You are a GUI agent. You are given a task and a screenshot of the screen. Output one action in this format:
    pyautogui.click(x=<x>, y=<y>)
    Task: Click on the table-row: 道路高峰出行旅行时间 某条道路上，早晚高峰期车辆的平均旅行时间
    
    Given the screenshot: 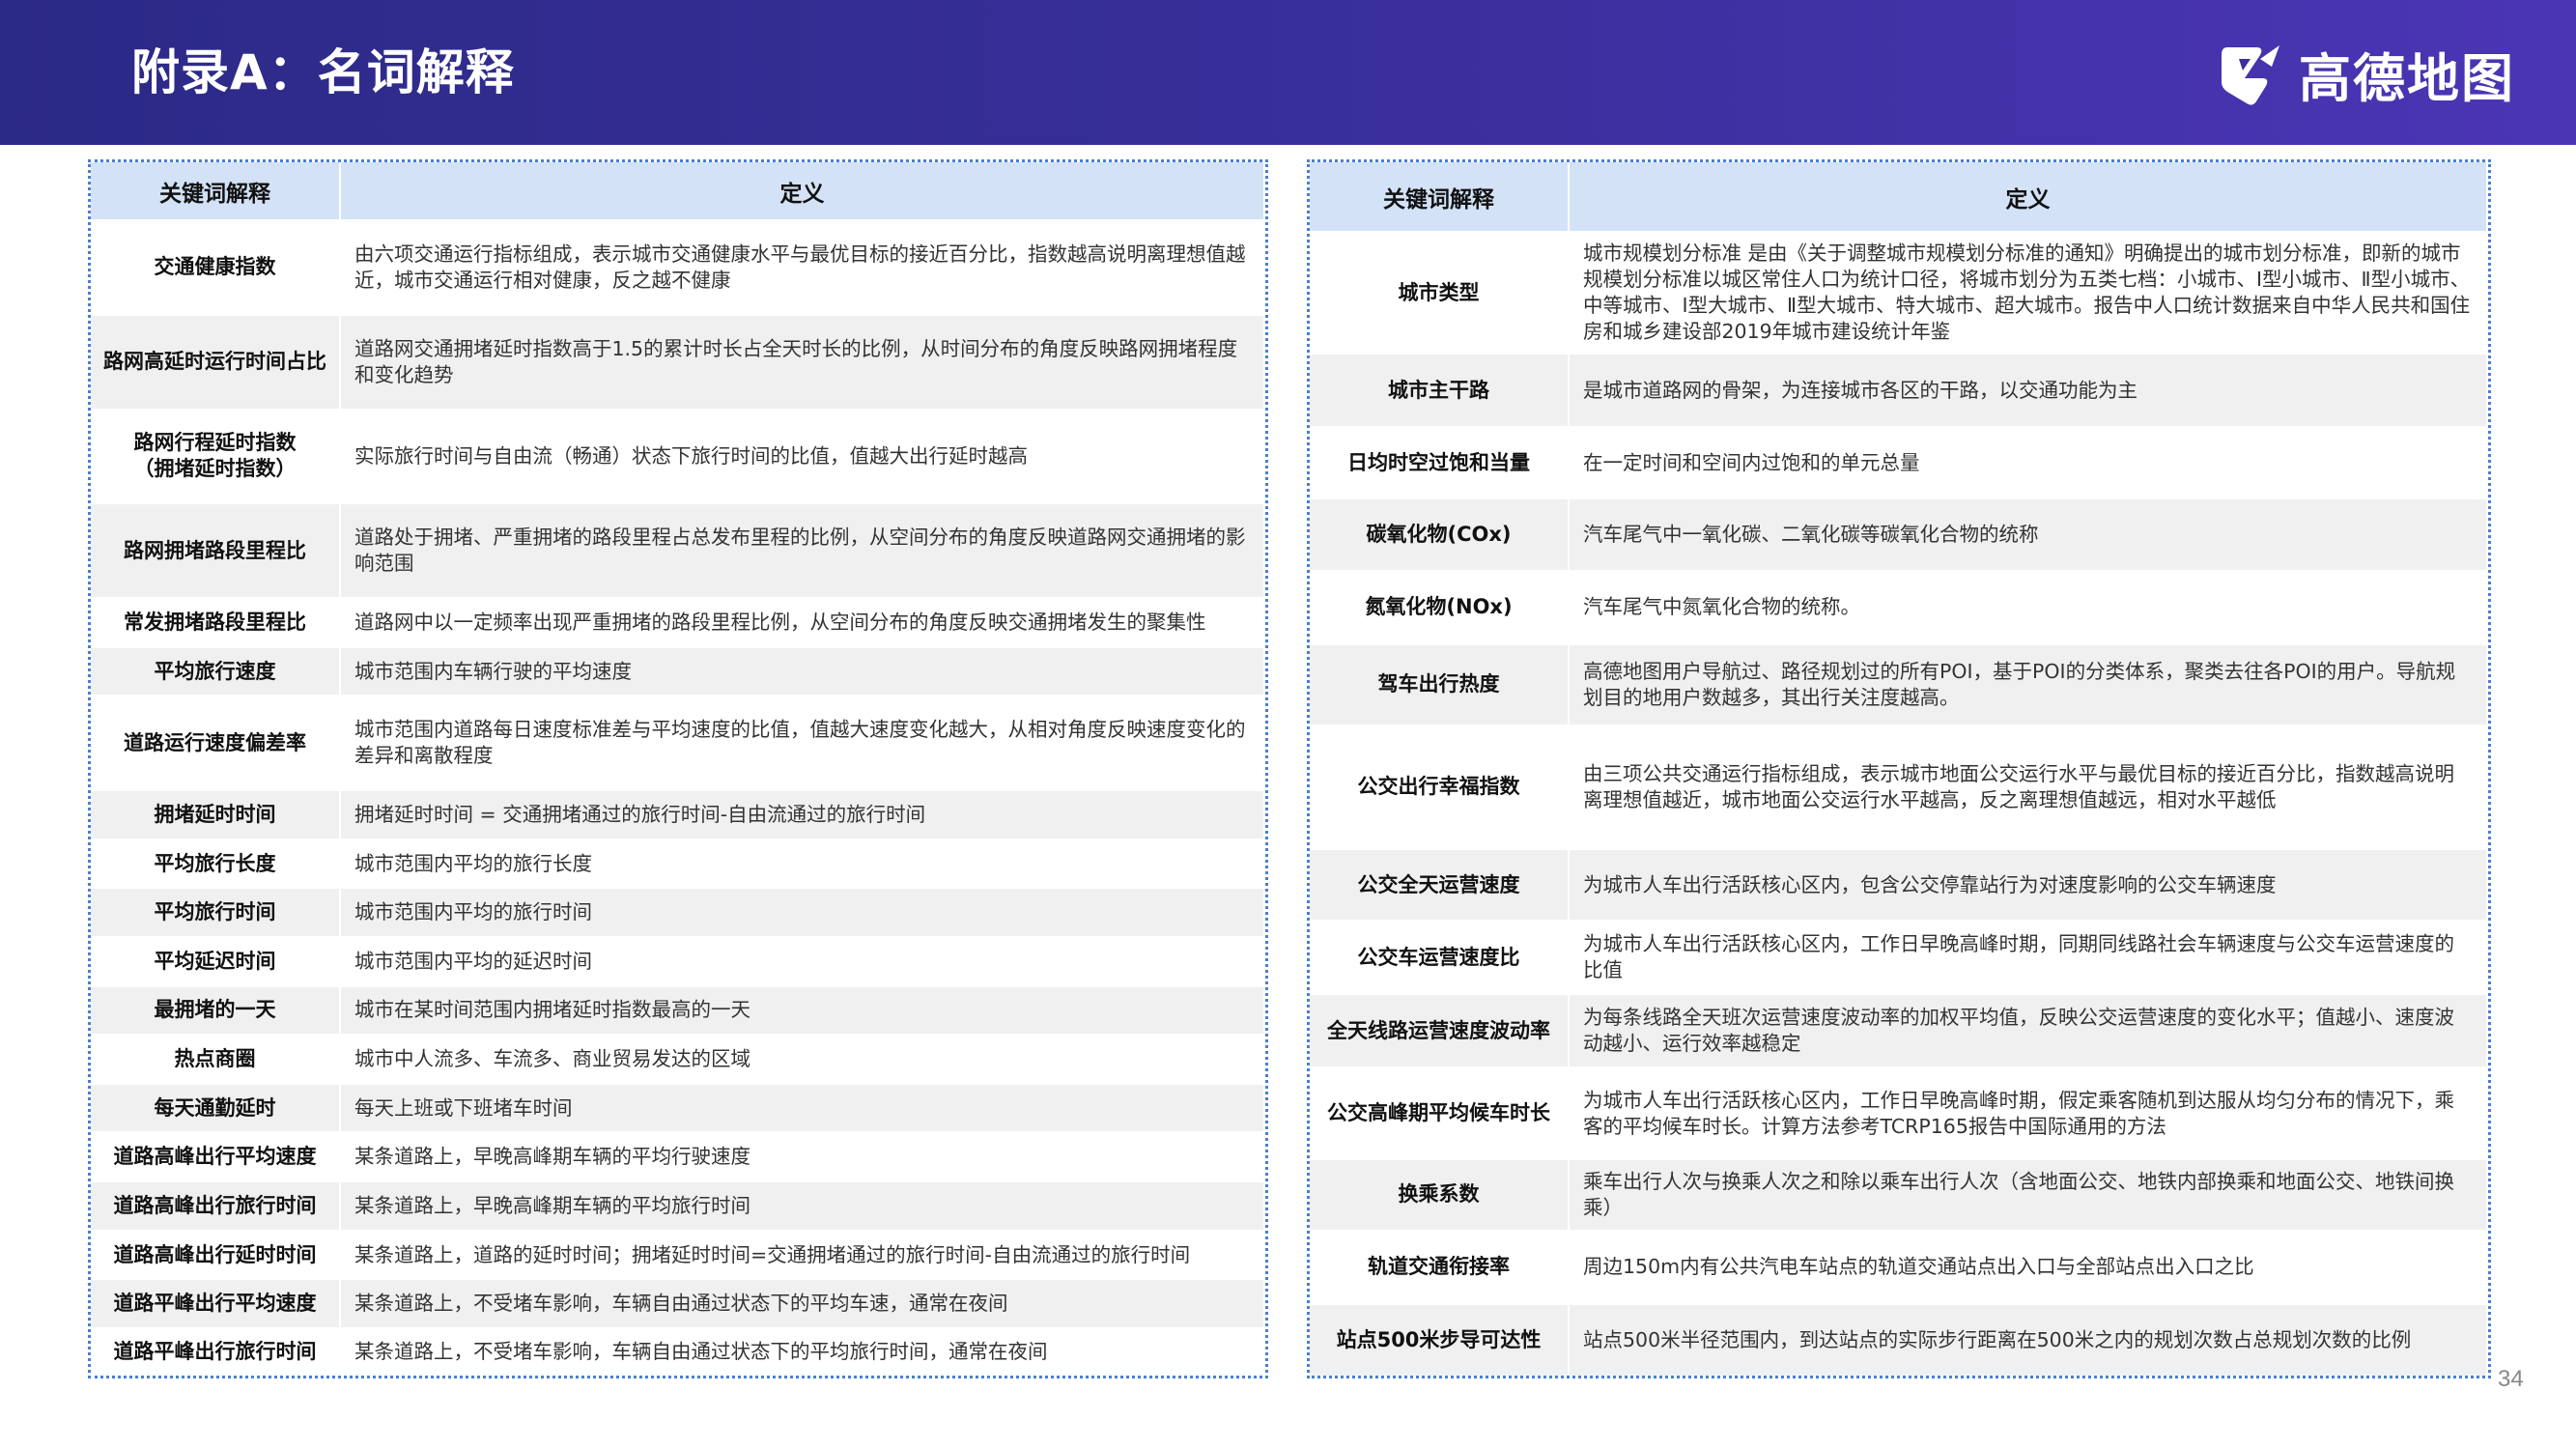 What is the action you would take?
    pyautogui.click(x=678, y=1205)
    